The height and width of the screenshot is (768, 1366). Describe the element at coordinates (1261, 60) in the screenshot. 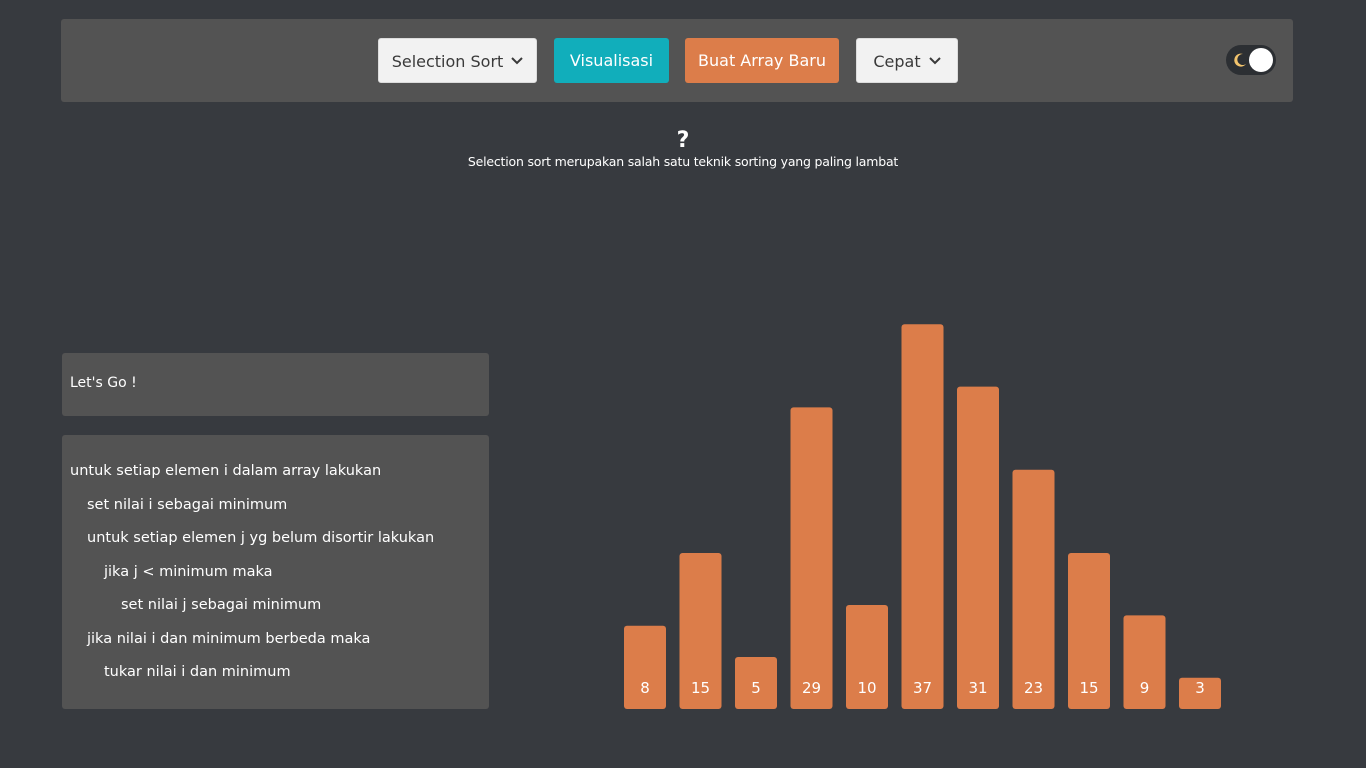

I see `toggle-knob` at that location.